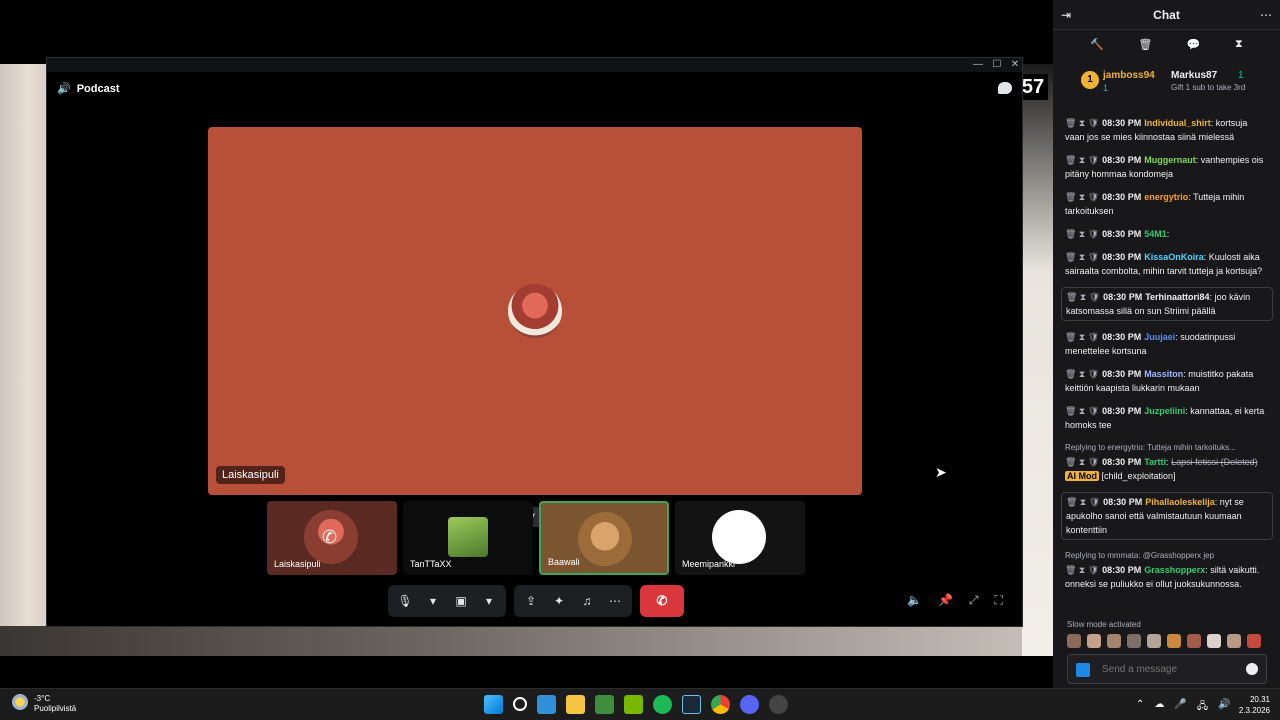 This screenshot has height=720, width=1280. What do you see at coordinates (1252, 669) in the screenshot?
I see `emoji-icon` at bounding box center [1252, 669].